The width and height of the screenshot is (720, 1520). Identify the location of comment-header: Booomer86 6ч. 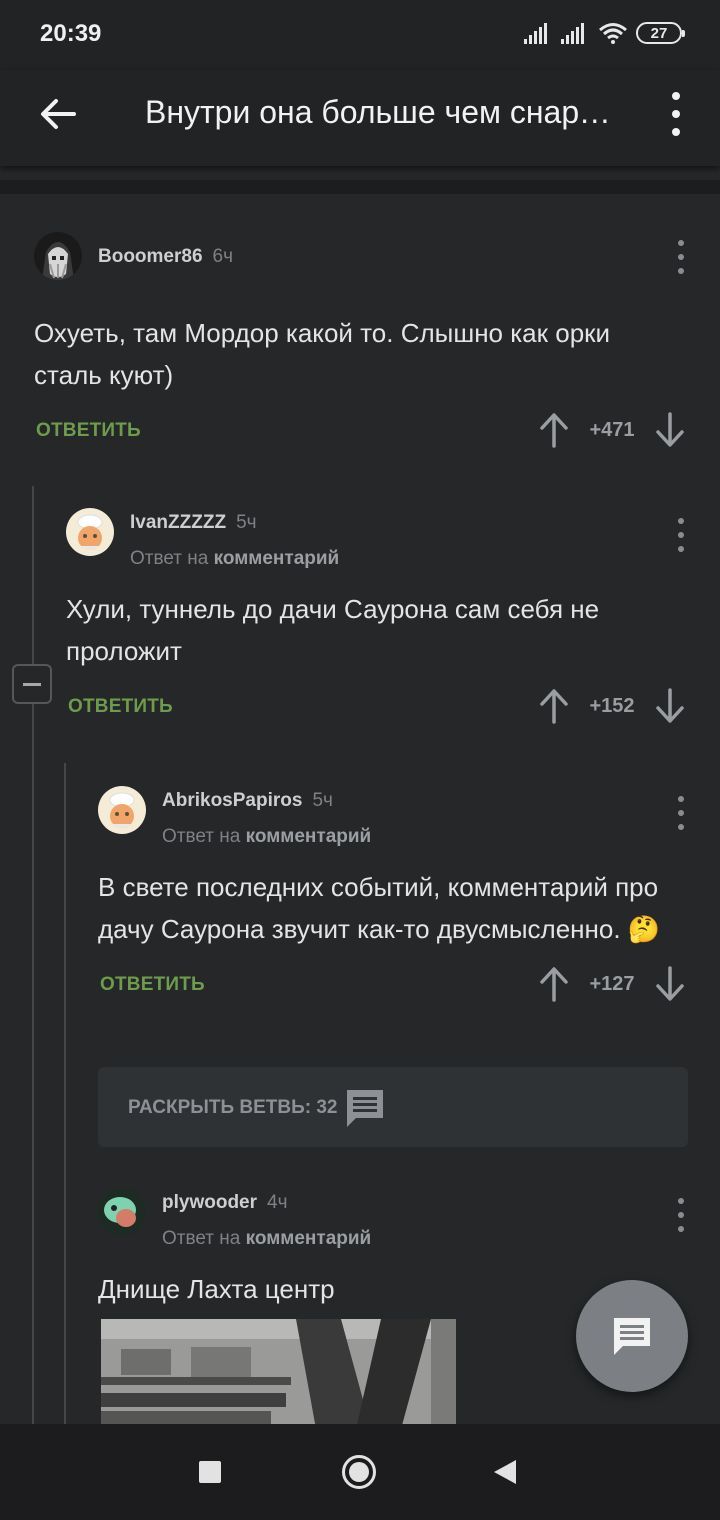
(361, 262).